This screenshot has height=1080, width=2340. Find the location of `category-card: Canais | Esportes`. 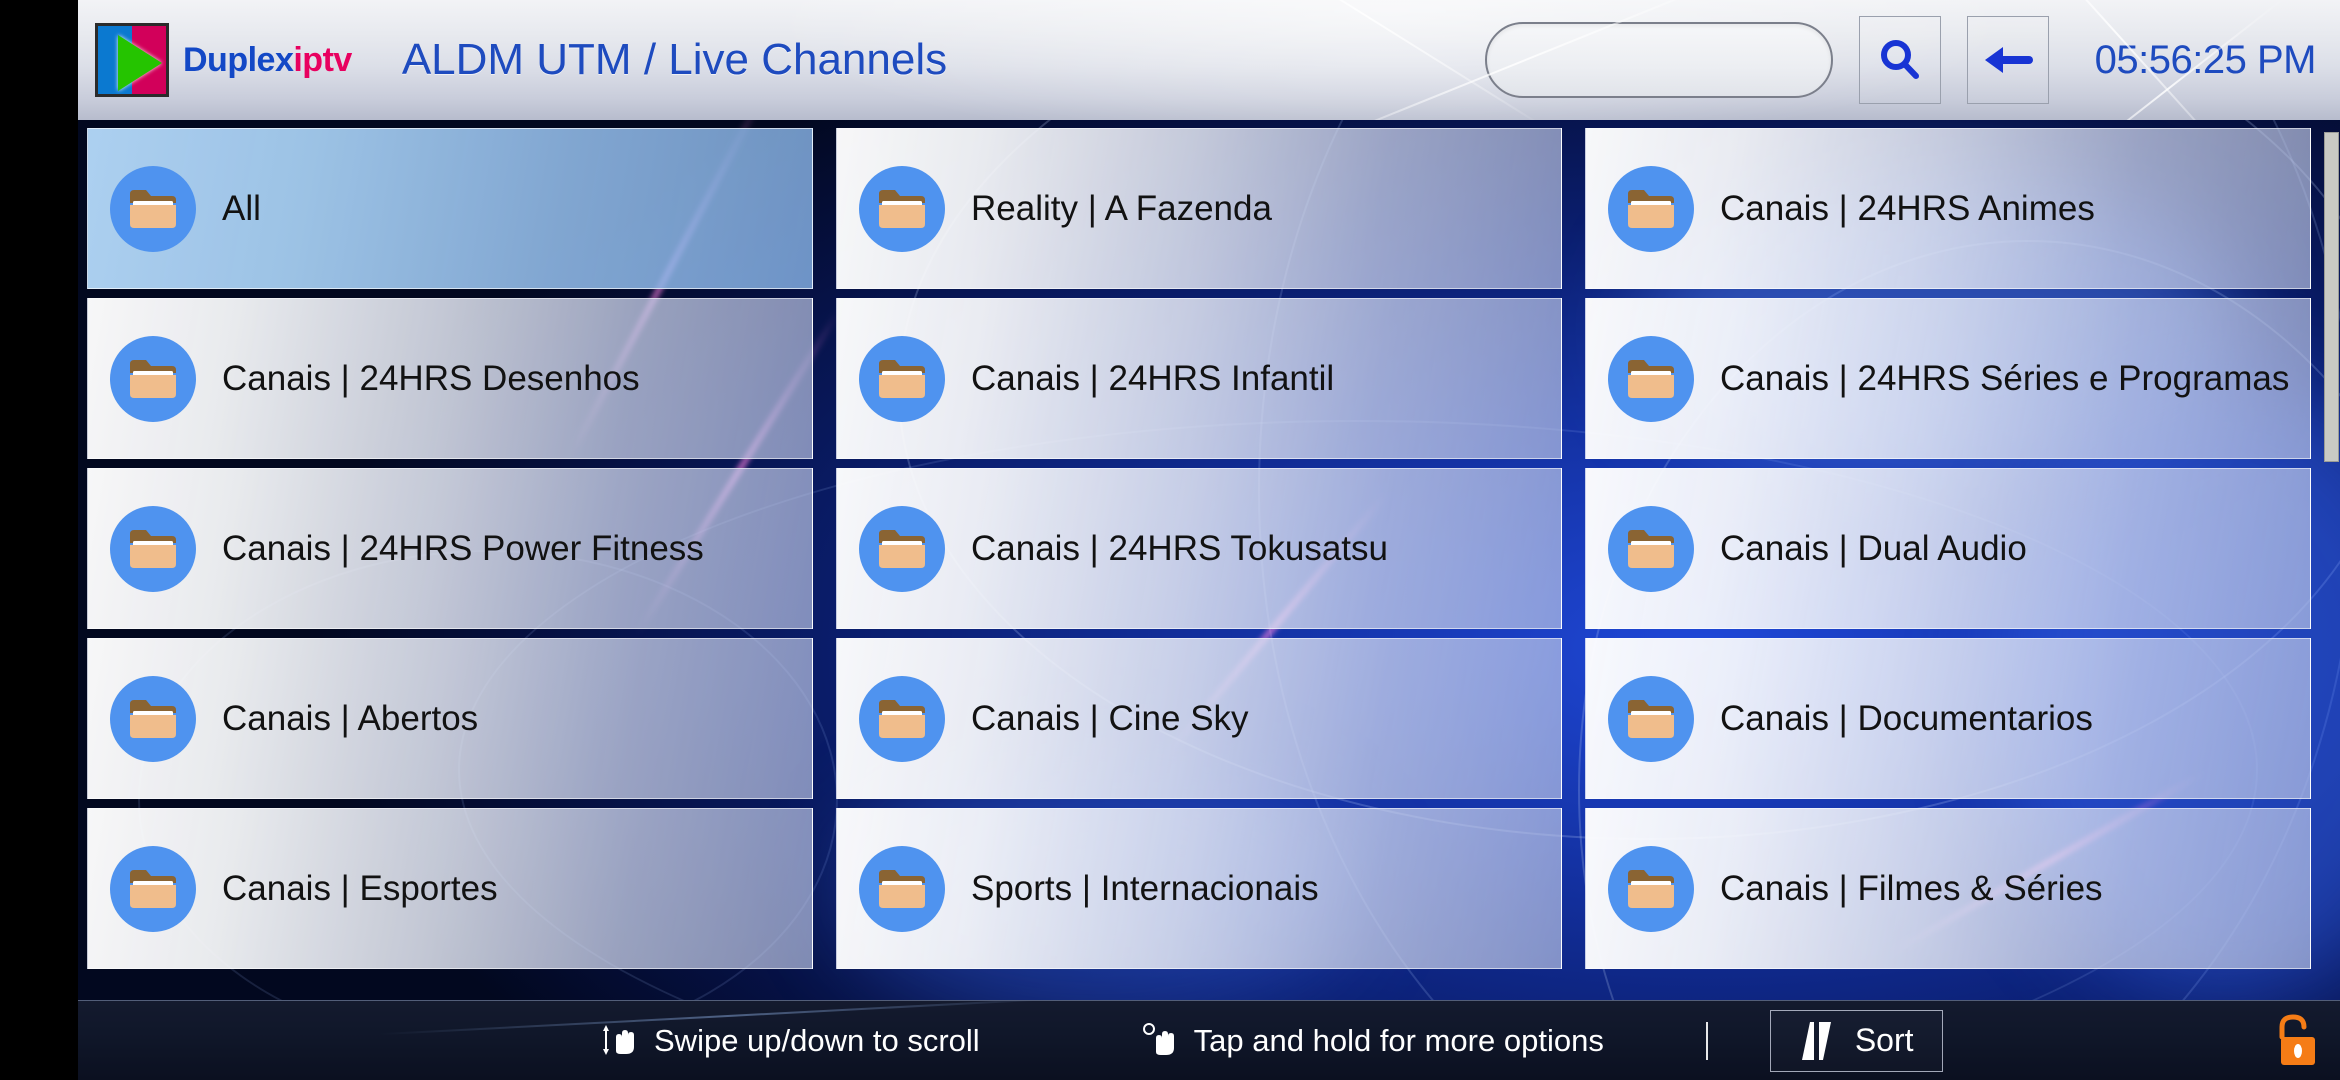

category-card: Canais | Esportes is located at coordinates (450, 888).